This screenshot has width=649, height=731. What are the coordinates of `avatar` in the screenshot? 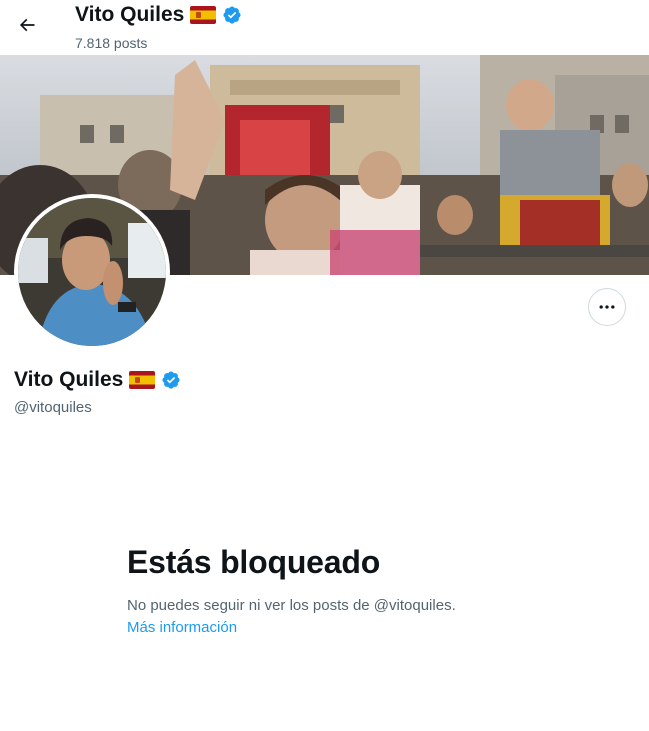 It's located at (92, 272).